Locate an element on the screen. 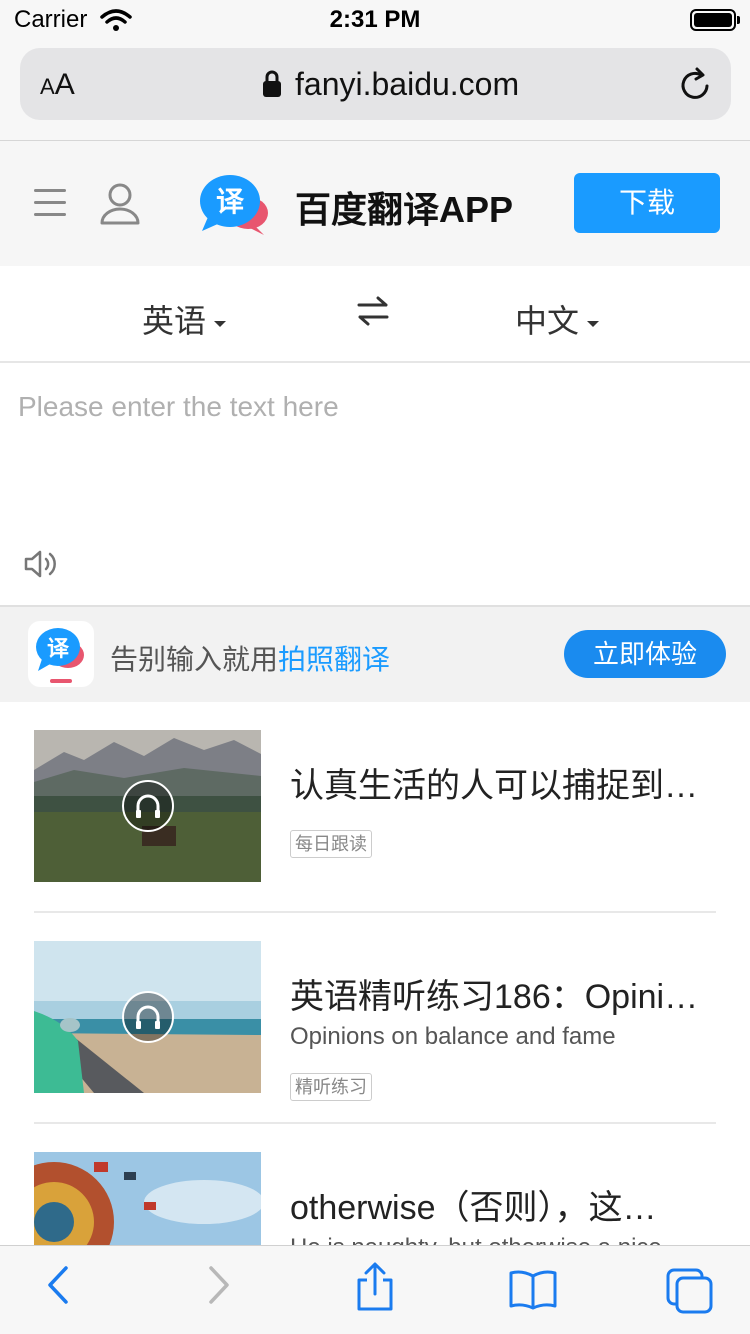 Image resolution: width=750 pixels, height=1334 pixels. browser-top-bar: AA fanyi.baidu.com is located at coordinates (375, 90).